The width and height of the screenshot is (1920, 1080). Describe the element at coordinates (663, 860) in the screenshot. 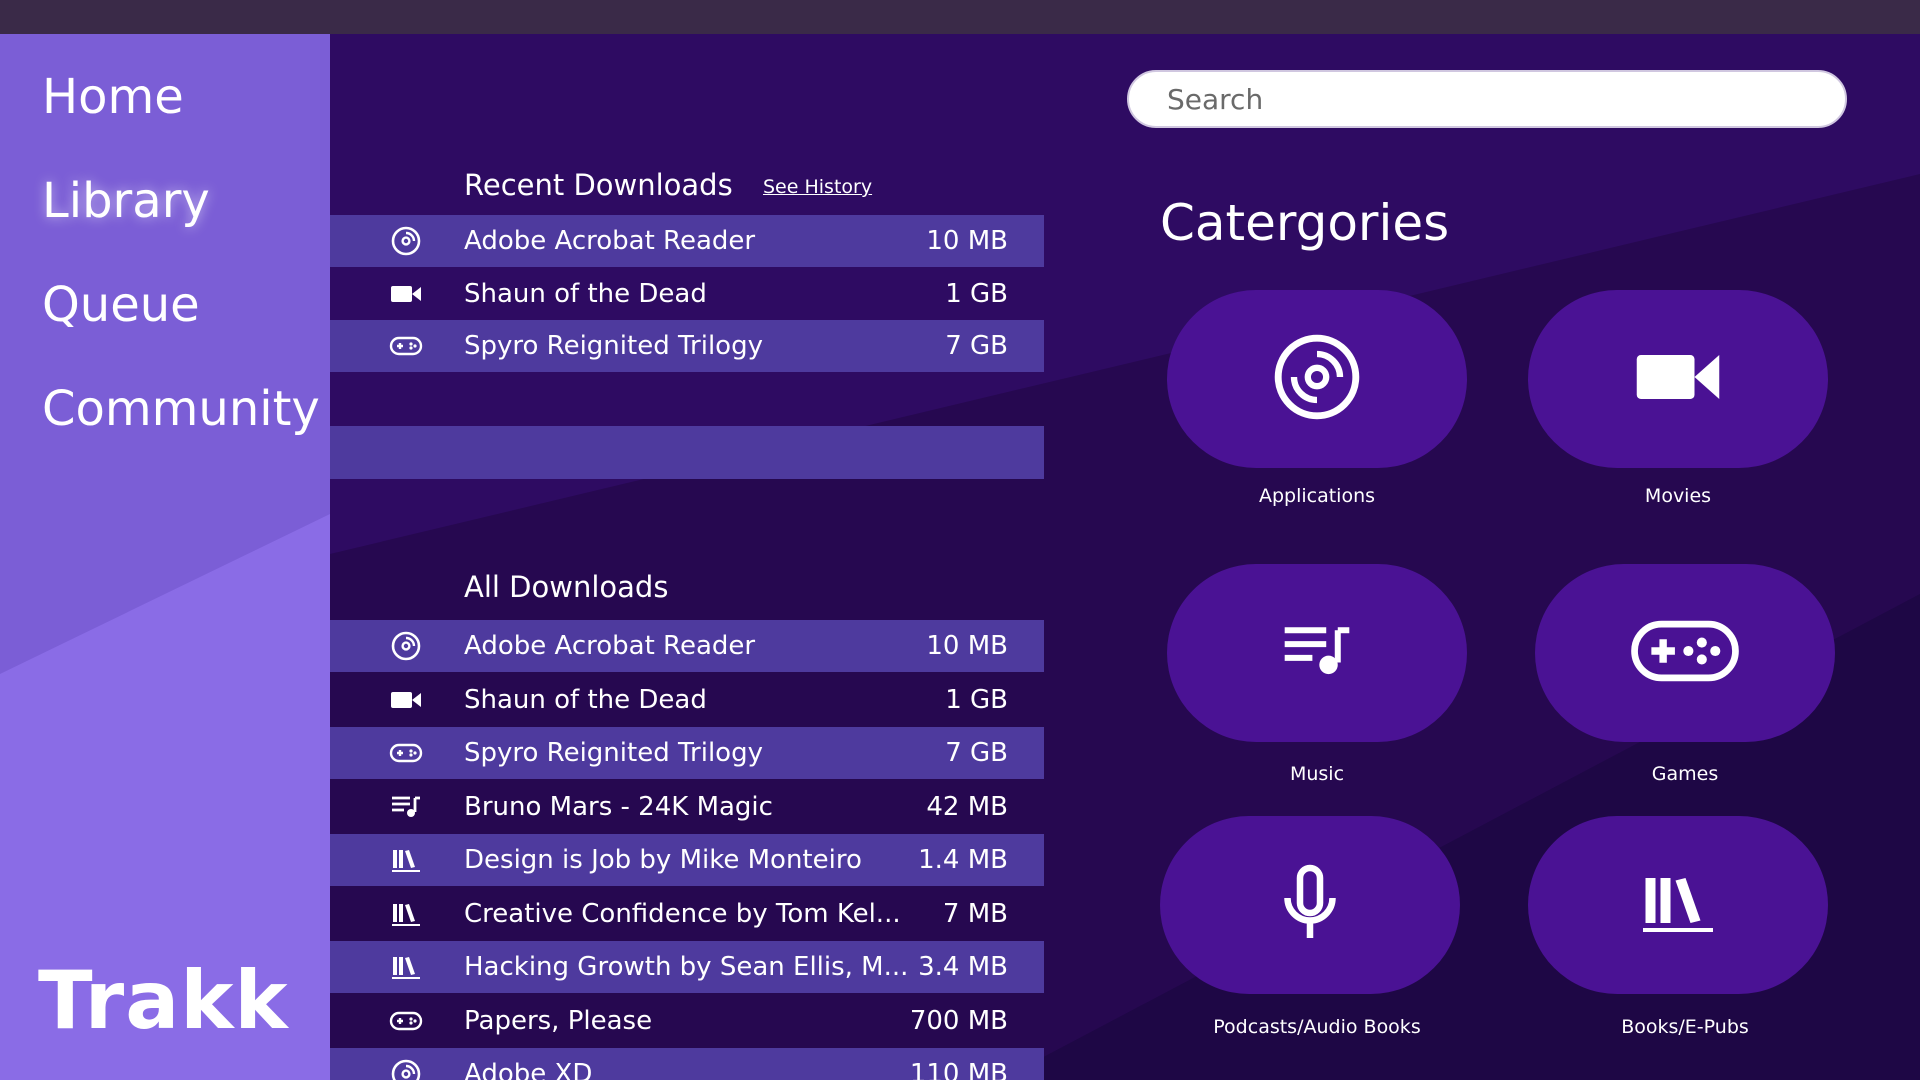

I see `row-name: Design is Job by Mike Monteiro` at that location.